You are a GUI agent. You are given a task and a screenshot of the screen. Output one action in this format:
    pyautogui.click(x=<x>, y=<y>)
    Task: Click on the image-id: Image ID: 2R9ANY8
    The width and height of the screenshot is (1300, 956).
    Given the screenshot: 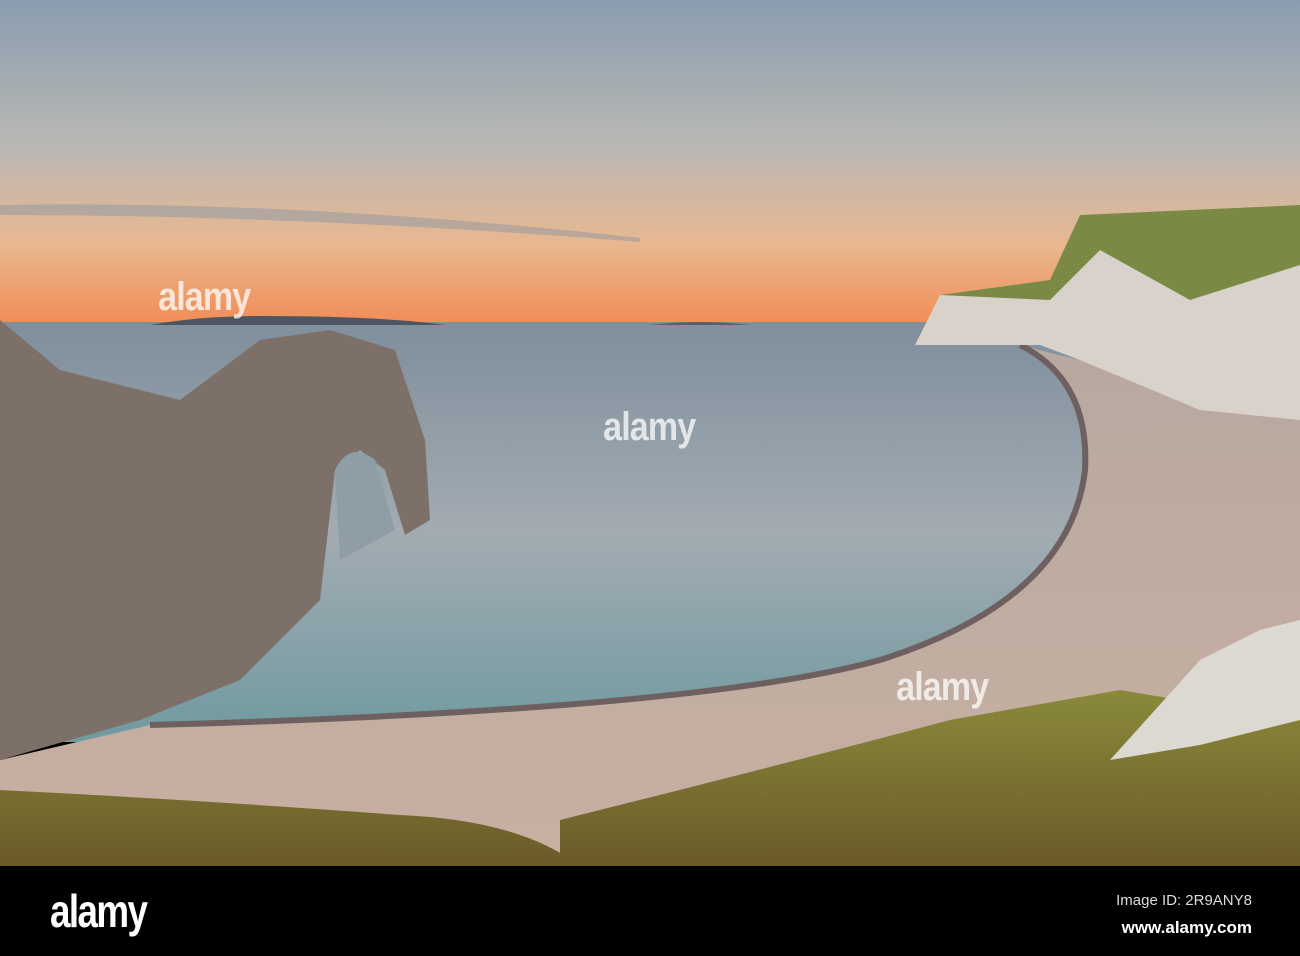 What is the action you would take?
    pyautogui.click(x=1184, y=900)
    